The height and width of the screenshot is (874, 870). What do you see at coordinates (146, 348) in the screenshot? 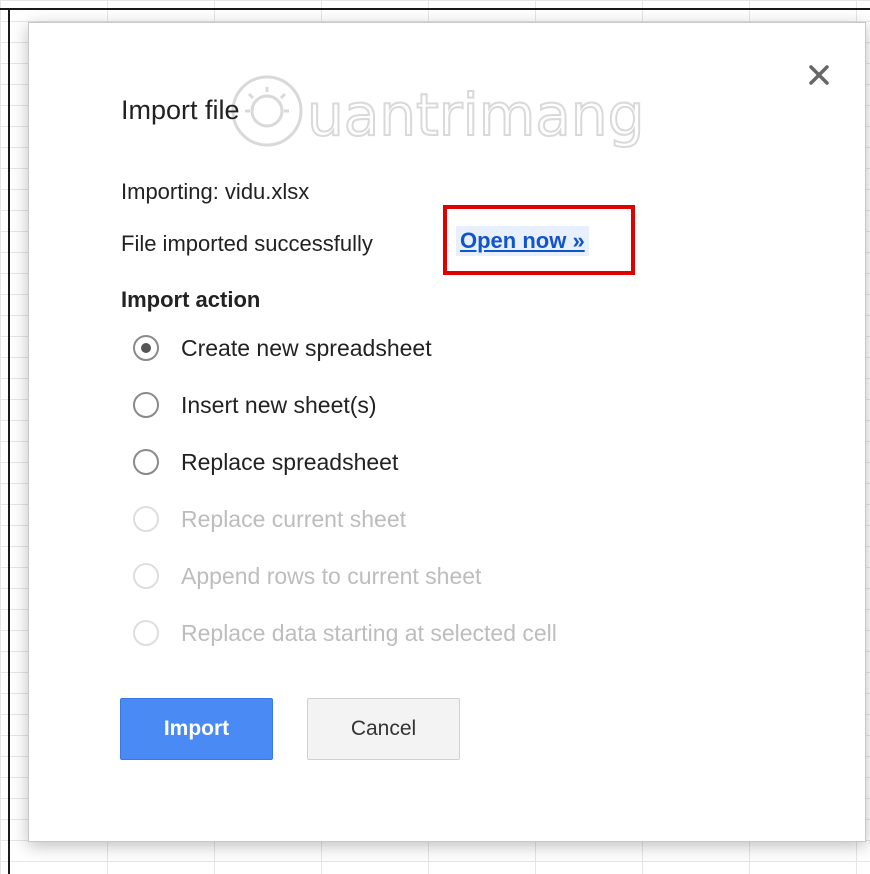
I see `radio-button-checked` at bounding box center [146, 348].